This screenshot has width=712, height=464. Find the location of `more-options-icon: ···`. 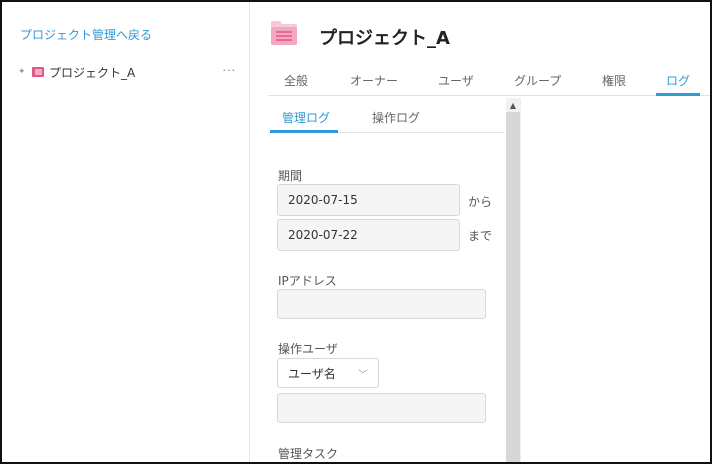

more-options-icon: ··· is located at coordinates (230, 70).